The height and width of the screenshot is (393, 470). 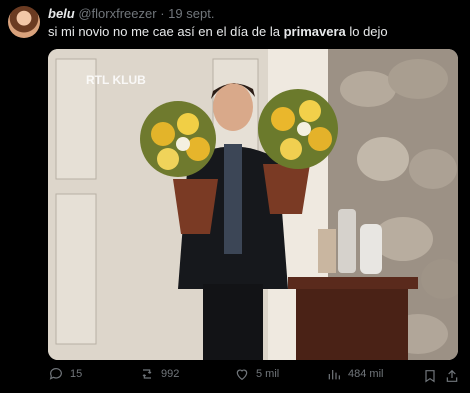 I want to click on like-button: 5 mil, so click(x=256, y=374).